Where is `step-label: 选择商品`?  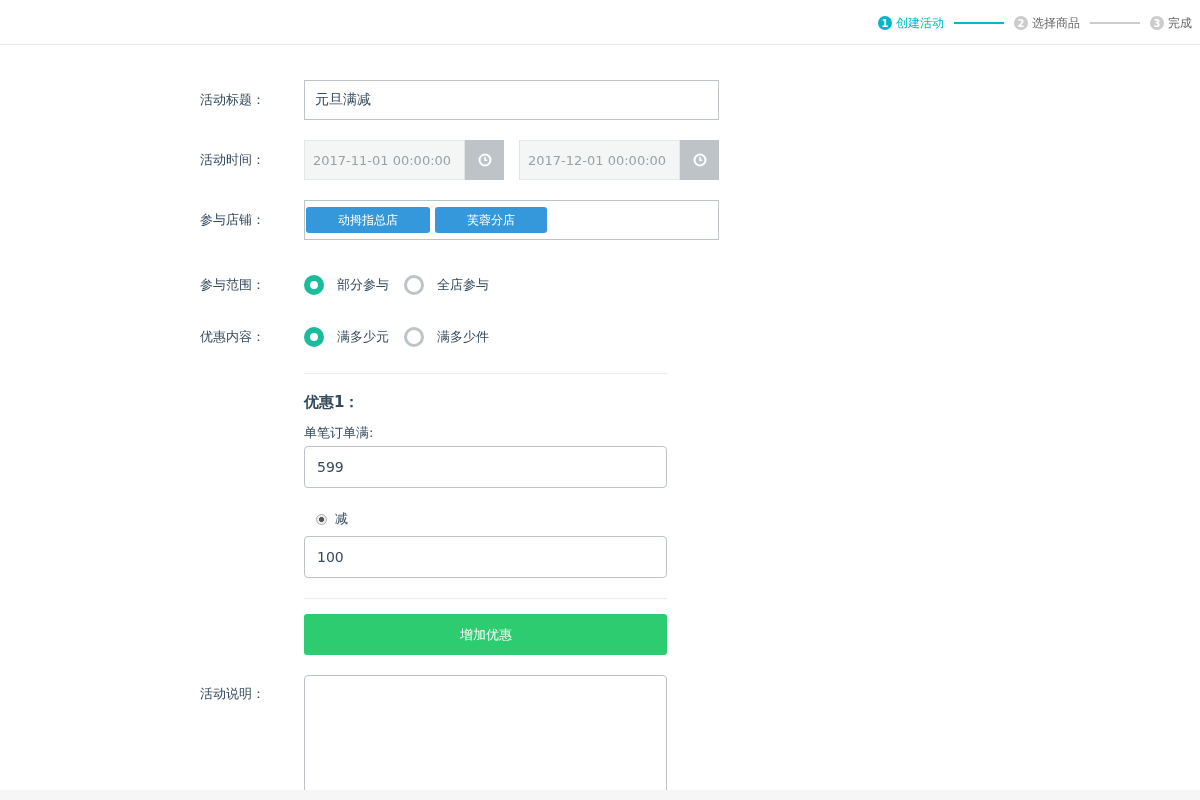
step-label: 选择商品 is located at coordinates (1056, 23).